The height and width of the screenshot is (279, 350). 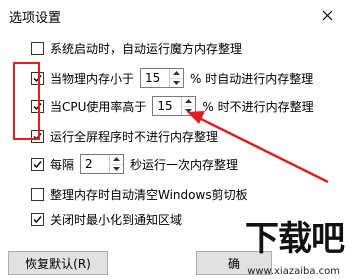 I want to click on title-bar: 选项设置, so click(x=175, y=15).